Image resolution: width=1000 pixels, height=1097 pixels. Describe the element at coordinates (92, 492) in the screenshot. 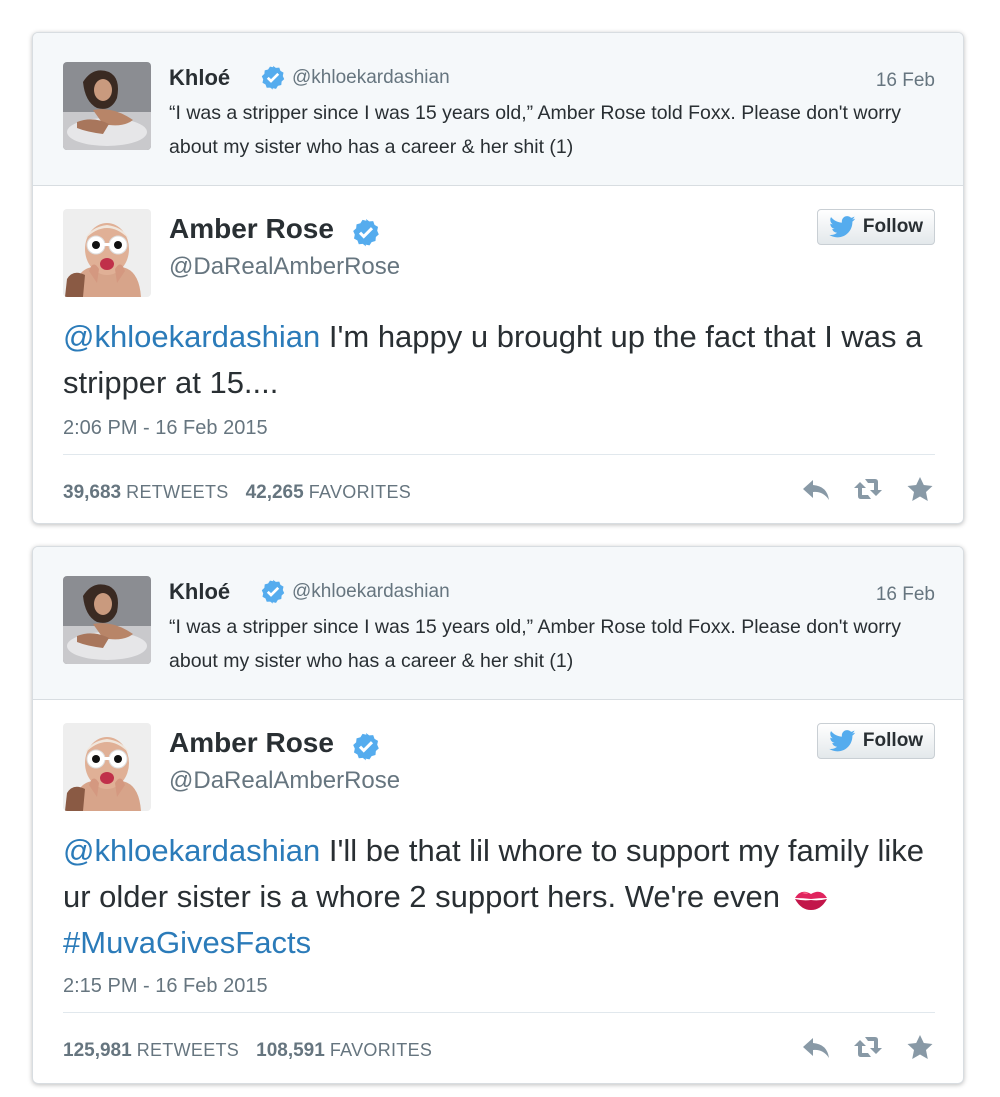

I see `retweet-count: 39,683` at that location.